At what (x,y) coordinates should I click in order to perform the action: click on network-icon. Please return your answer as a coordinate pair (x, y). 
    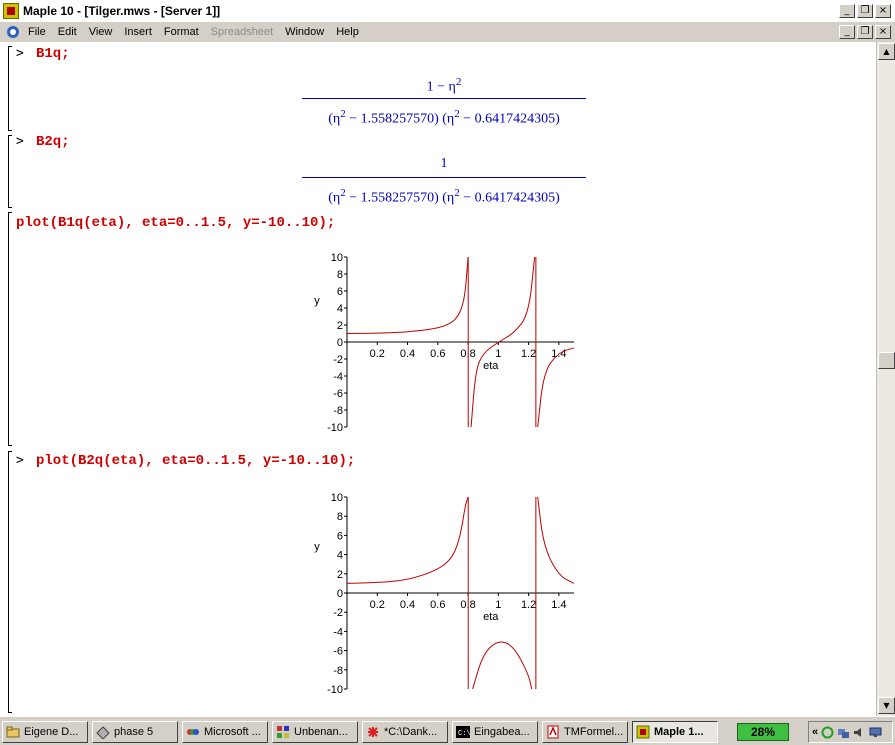
    Looking at the image, I should click on (843, 732).